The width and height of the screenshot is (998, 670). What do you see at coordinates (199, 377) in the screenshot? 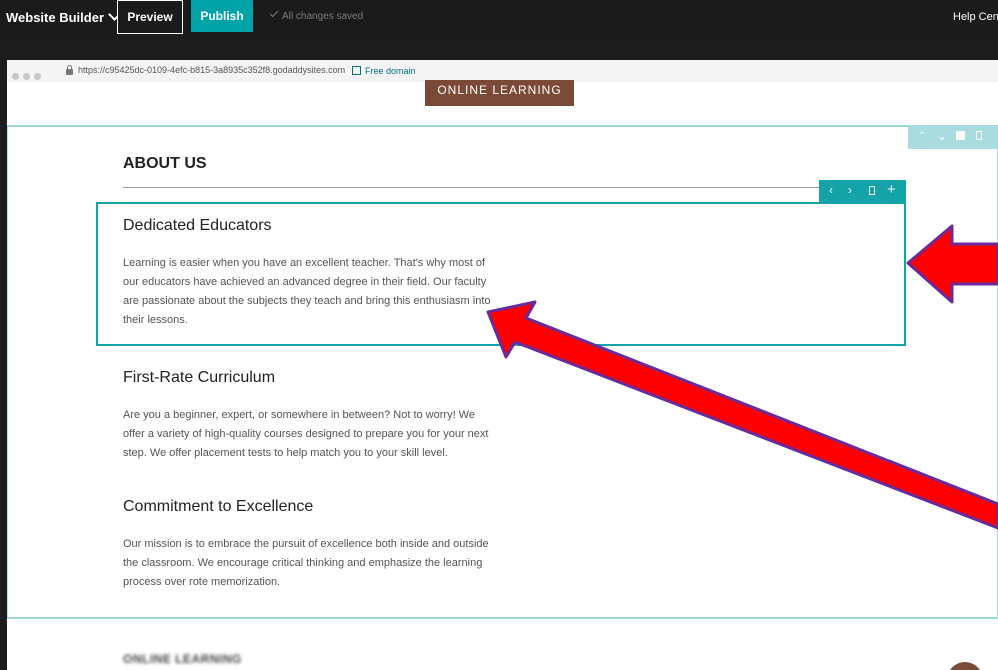
I see `item-heading: First-Rate Curriculum` at bounding box center [199, 377].